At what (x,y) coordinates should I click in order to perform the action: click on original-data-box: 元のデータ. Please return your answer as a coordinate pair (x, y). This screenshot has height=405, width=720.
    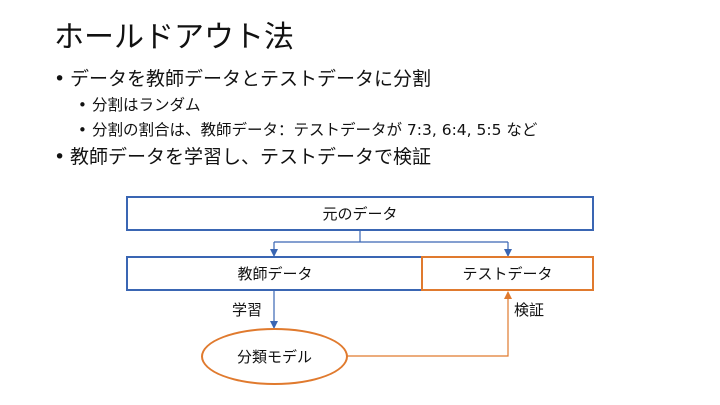
    Looking at the image, I should click on (360, 213).